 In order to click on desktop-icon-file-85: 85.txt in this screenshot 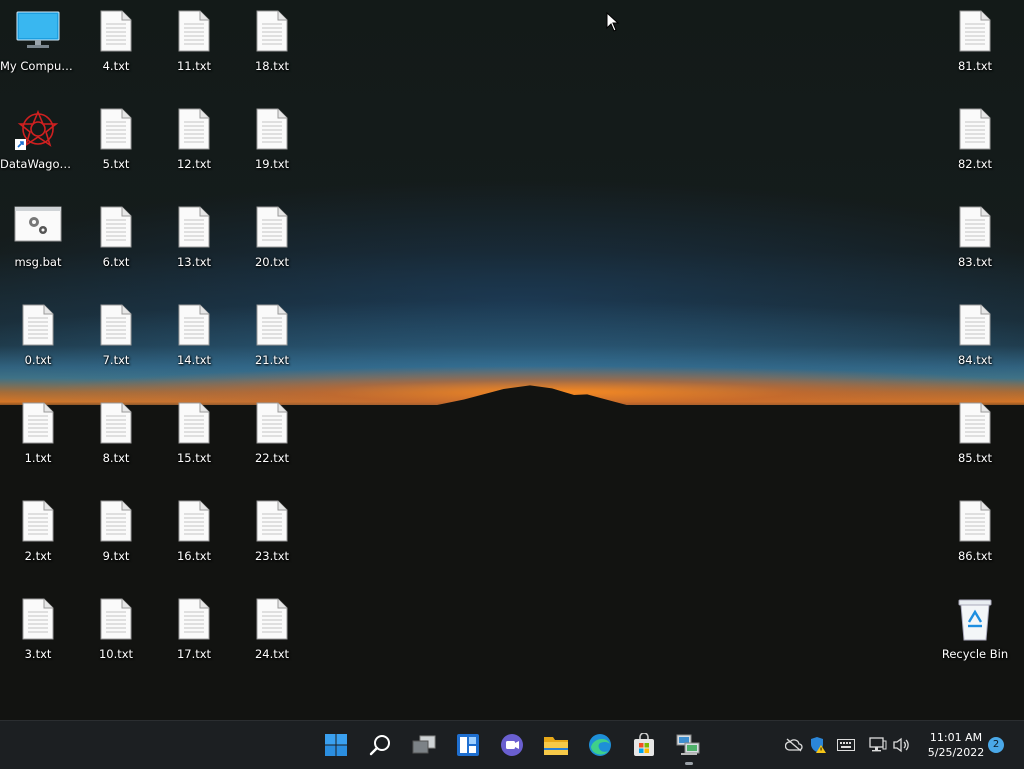, I will do `click(975, 433)`.